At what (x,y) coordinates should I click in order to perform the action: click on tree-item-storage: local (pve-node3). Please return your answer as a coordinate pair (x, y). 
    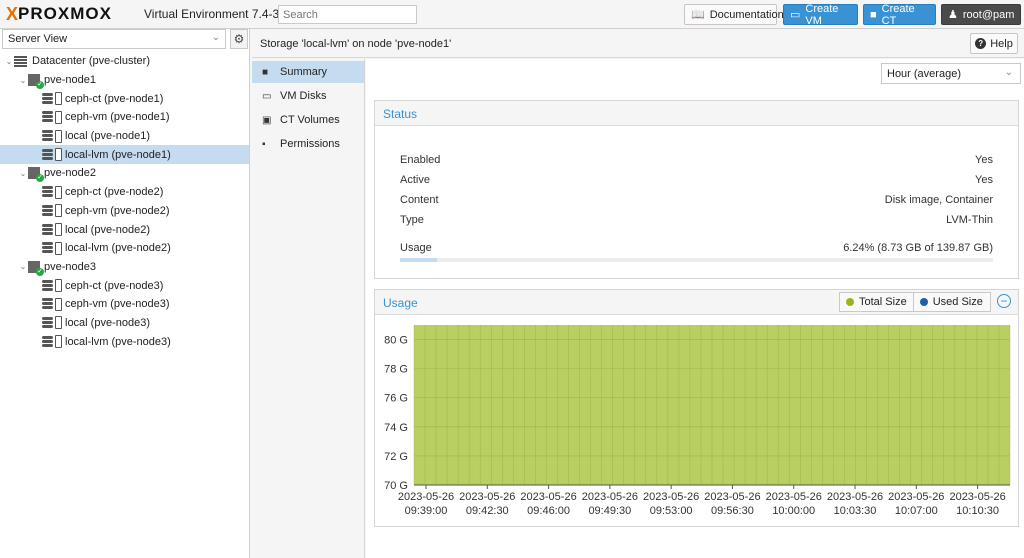
    Looking at the image, I should click on (124, 323).